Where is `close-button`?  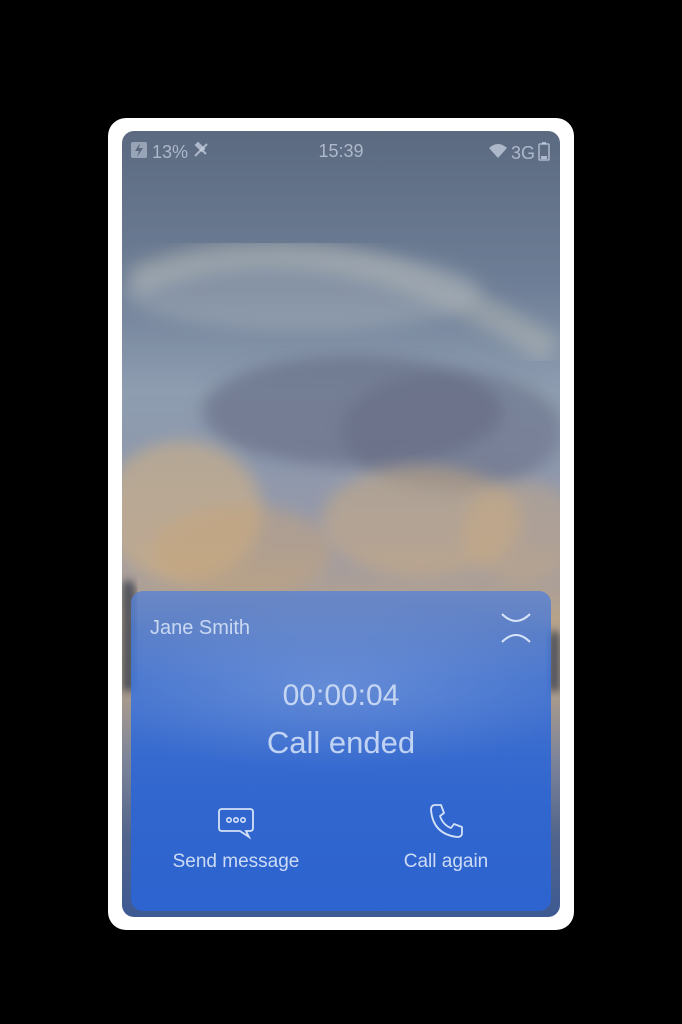 close-button is located at coordinates (516, 628).